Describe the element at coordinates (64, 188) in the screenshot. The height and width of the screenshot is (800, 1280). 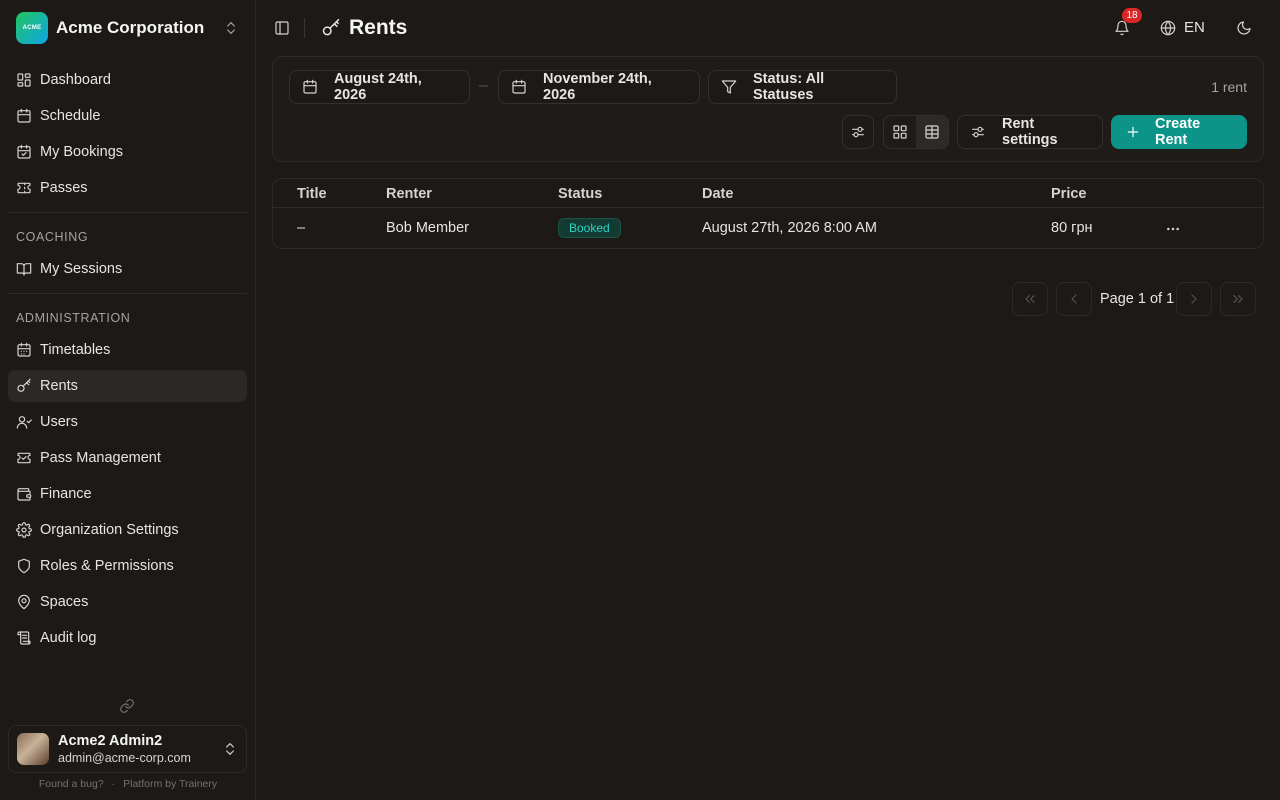
I see `sidebar-item-label: Passes` at that location.